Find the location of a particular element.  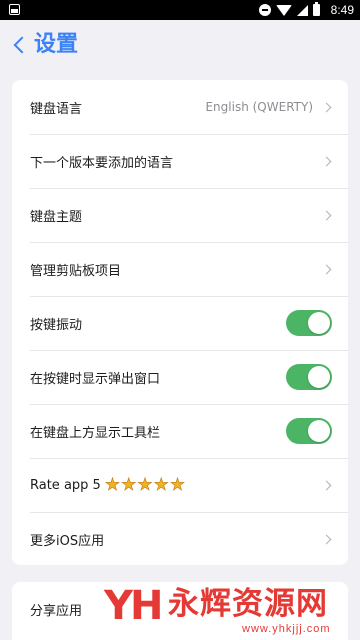

chevron-left-icon is located at coordinates (22, 45).